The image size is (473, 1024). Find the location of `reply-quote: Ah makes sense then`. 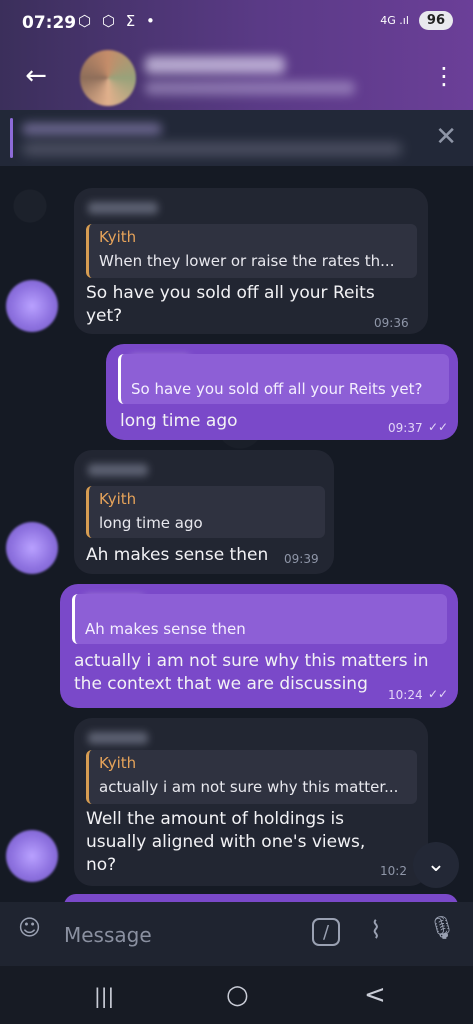

reply-quote: Ah makes sense then is located at coordinates (259, 619).